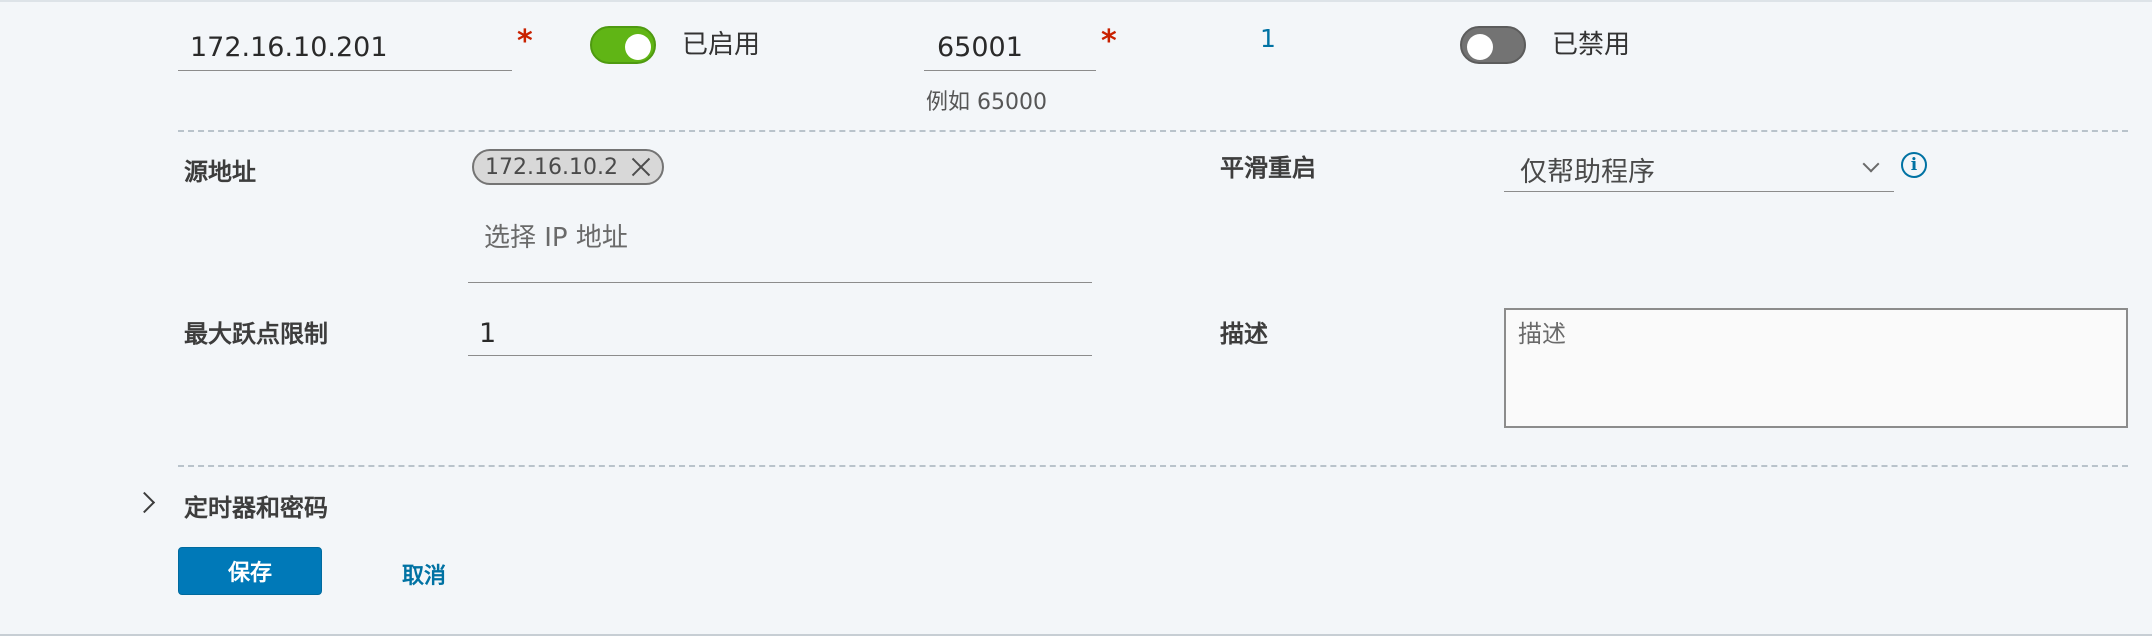 This screenshot has height=636, width=2152. Describe the element at coordinates (986, 102) in the screenshot. I see `remote-as-hint: 例如 65000` at that location.